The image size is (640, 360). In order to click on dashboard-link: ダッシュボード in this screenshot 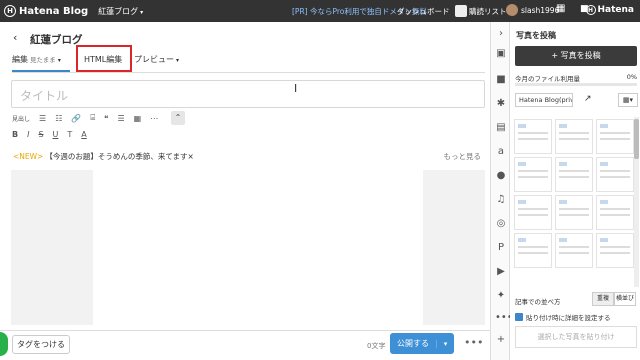, I will do `click(423, 11)`.